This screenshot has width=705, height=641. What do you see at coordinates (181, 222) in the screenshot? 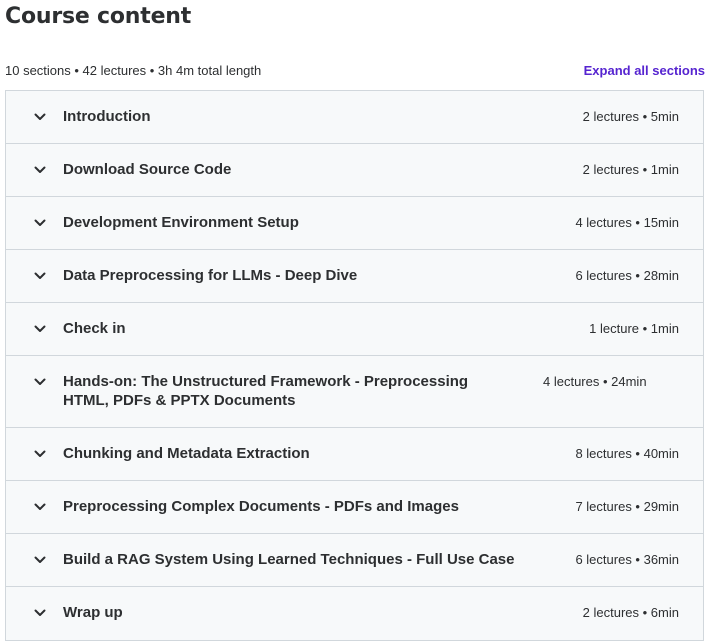
I see `section-title: Development Environment Setup` at bounding box center [181, 222].